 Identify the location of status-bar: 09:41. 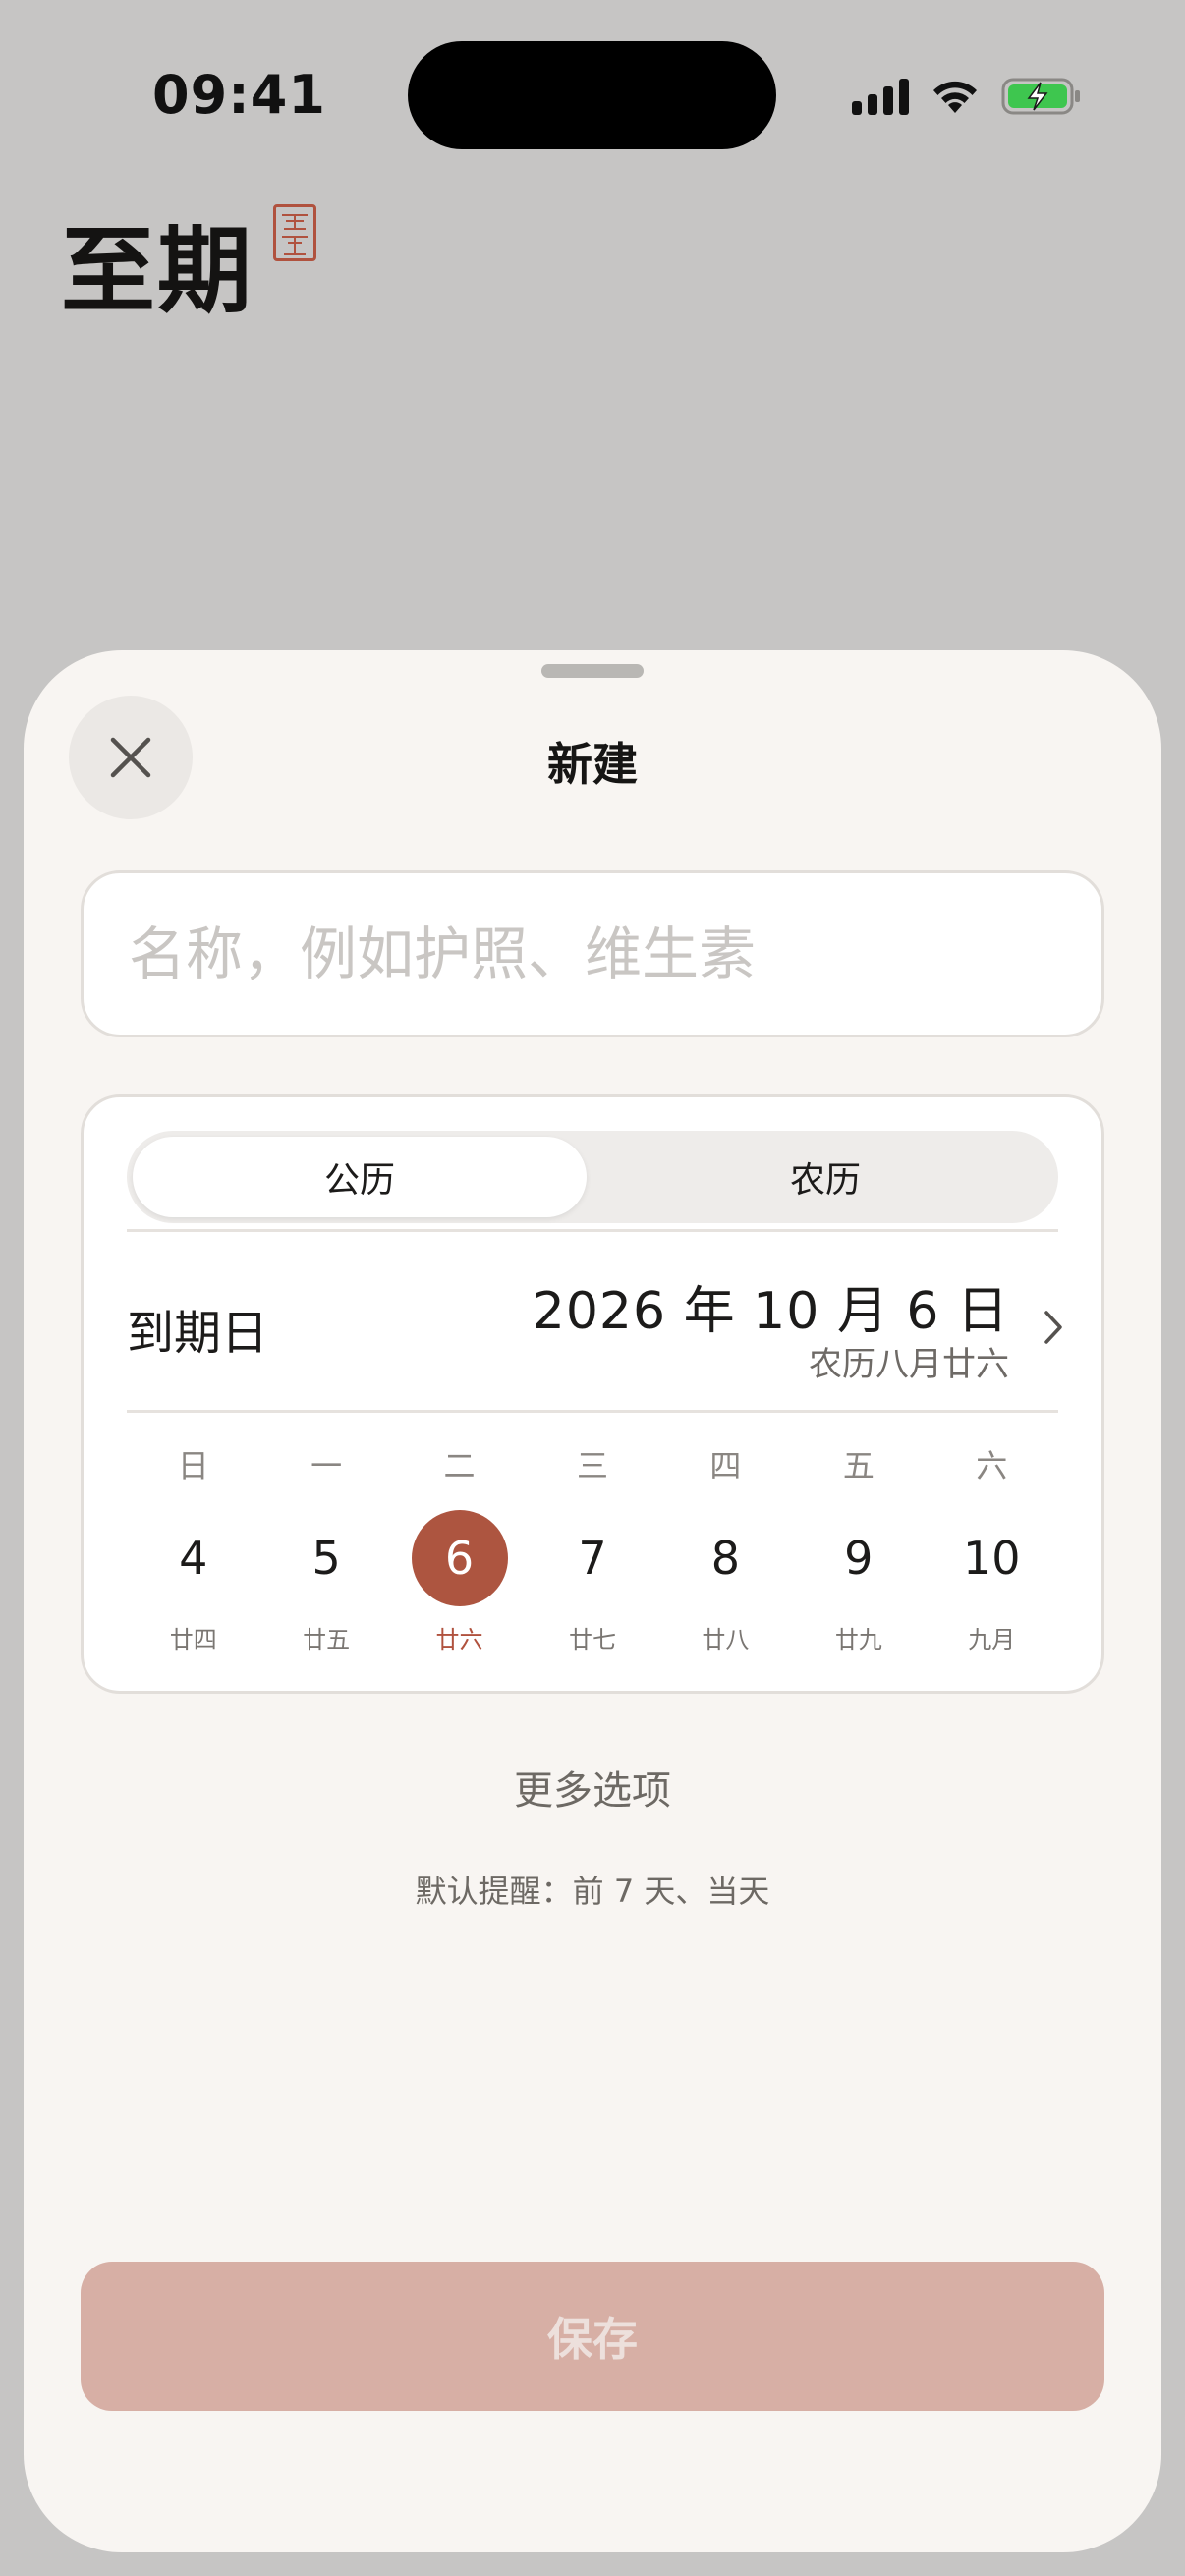
(592, 93).